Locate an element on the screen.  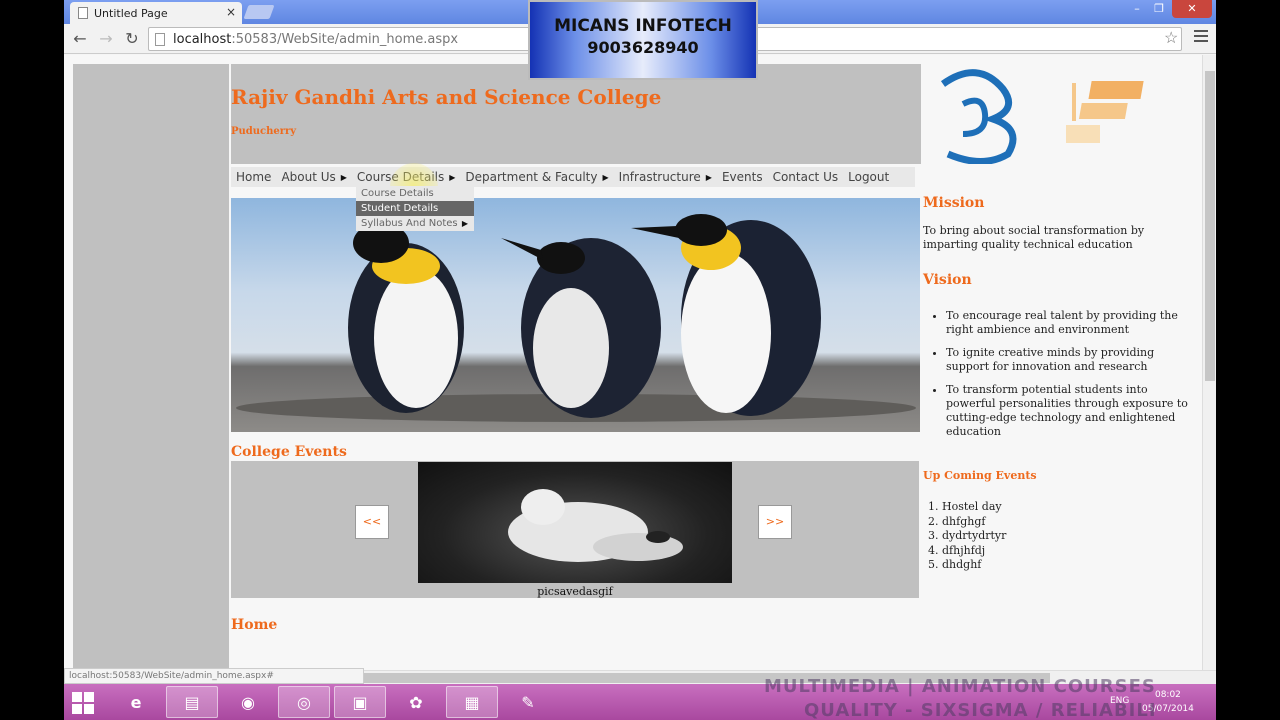
submenu-syllabus-notes: Syllabus And Notes ▶ is located at coordinates (415, 223).